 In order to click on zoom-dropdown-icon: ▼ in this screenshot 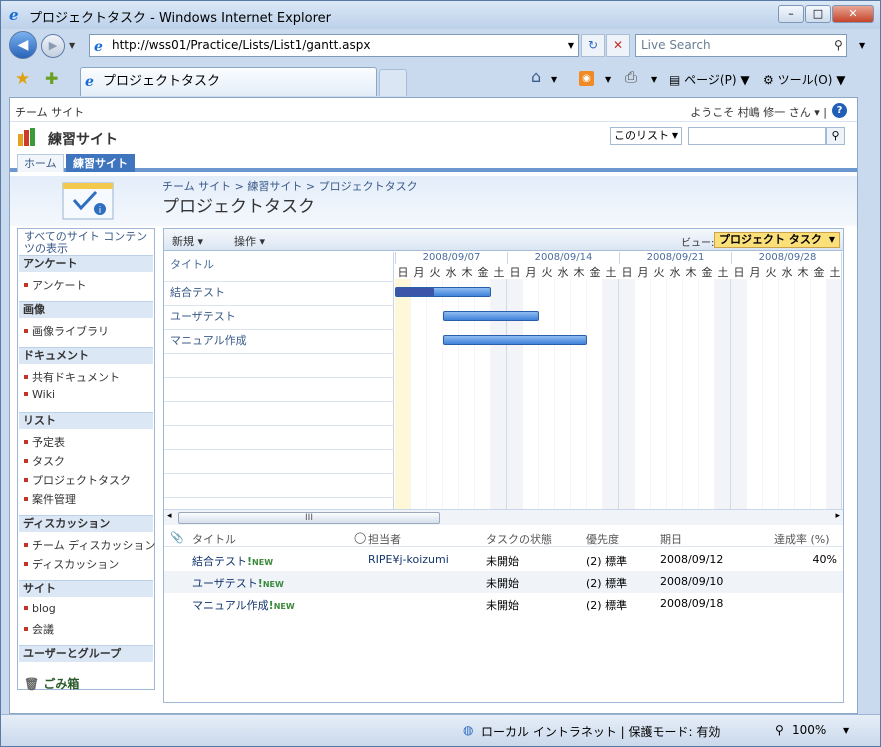, I will do `click(846, 730)`.